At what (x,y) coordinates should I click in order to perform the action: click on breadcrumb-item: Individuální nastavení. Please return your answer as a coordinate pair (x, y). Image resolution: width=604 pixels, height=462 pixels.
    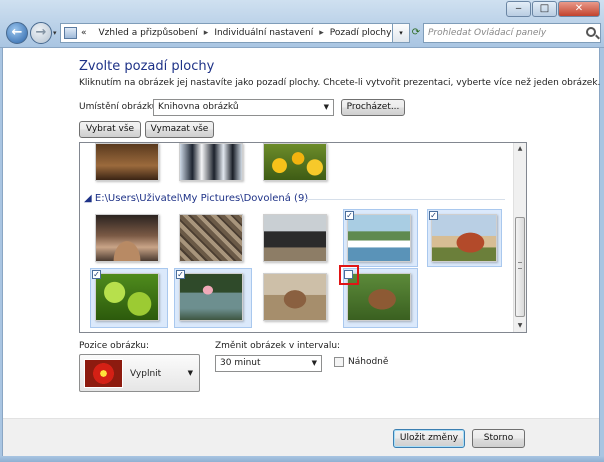
    Looking at the image, I should click on (263, 33).